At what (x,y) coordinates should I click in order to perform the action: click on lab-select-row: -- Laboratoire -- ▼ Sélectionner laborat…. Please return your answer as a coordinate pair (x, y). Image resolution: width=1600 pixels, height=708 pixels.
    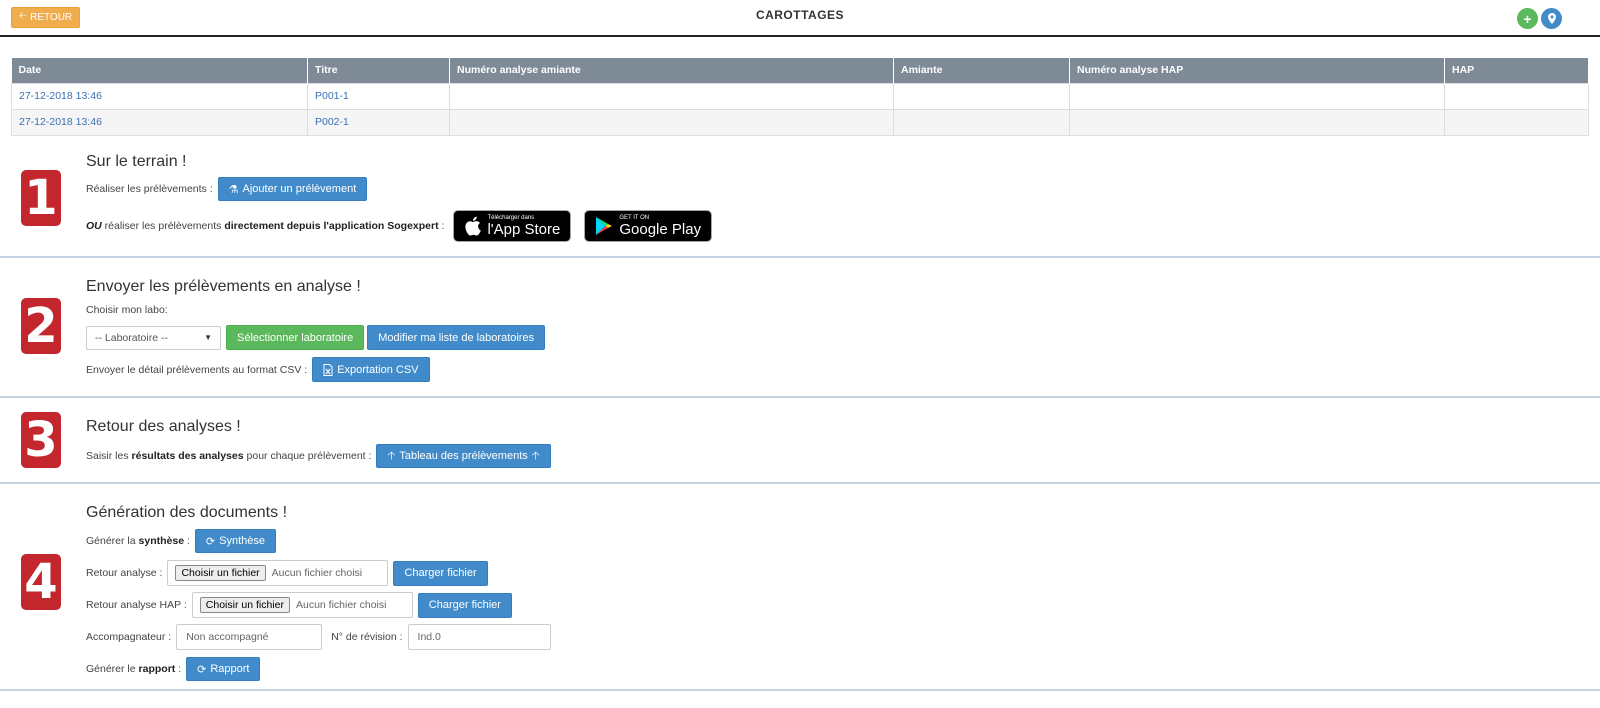
    Looking at the image, I should click on (316, 337).